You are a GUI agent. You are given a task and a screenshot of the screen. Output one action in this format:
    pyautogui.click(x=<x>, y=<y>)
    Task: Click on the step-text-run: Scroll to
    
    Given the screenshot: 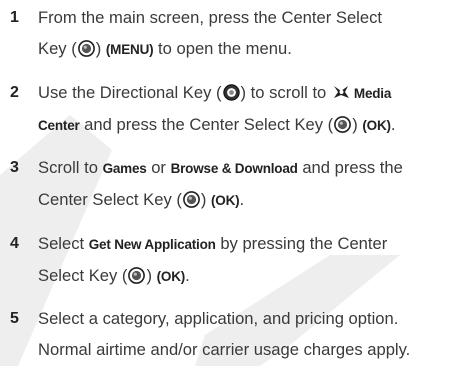 What is the action you would take?
    pyautogui.click(x=70, y=167)
    